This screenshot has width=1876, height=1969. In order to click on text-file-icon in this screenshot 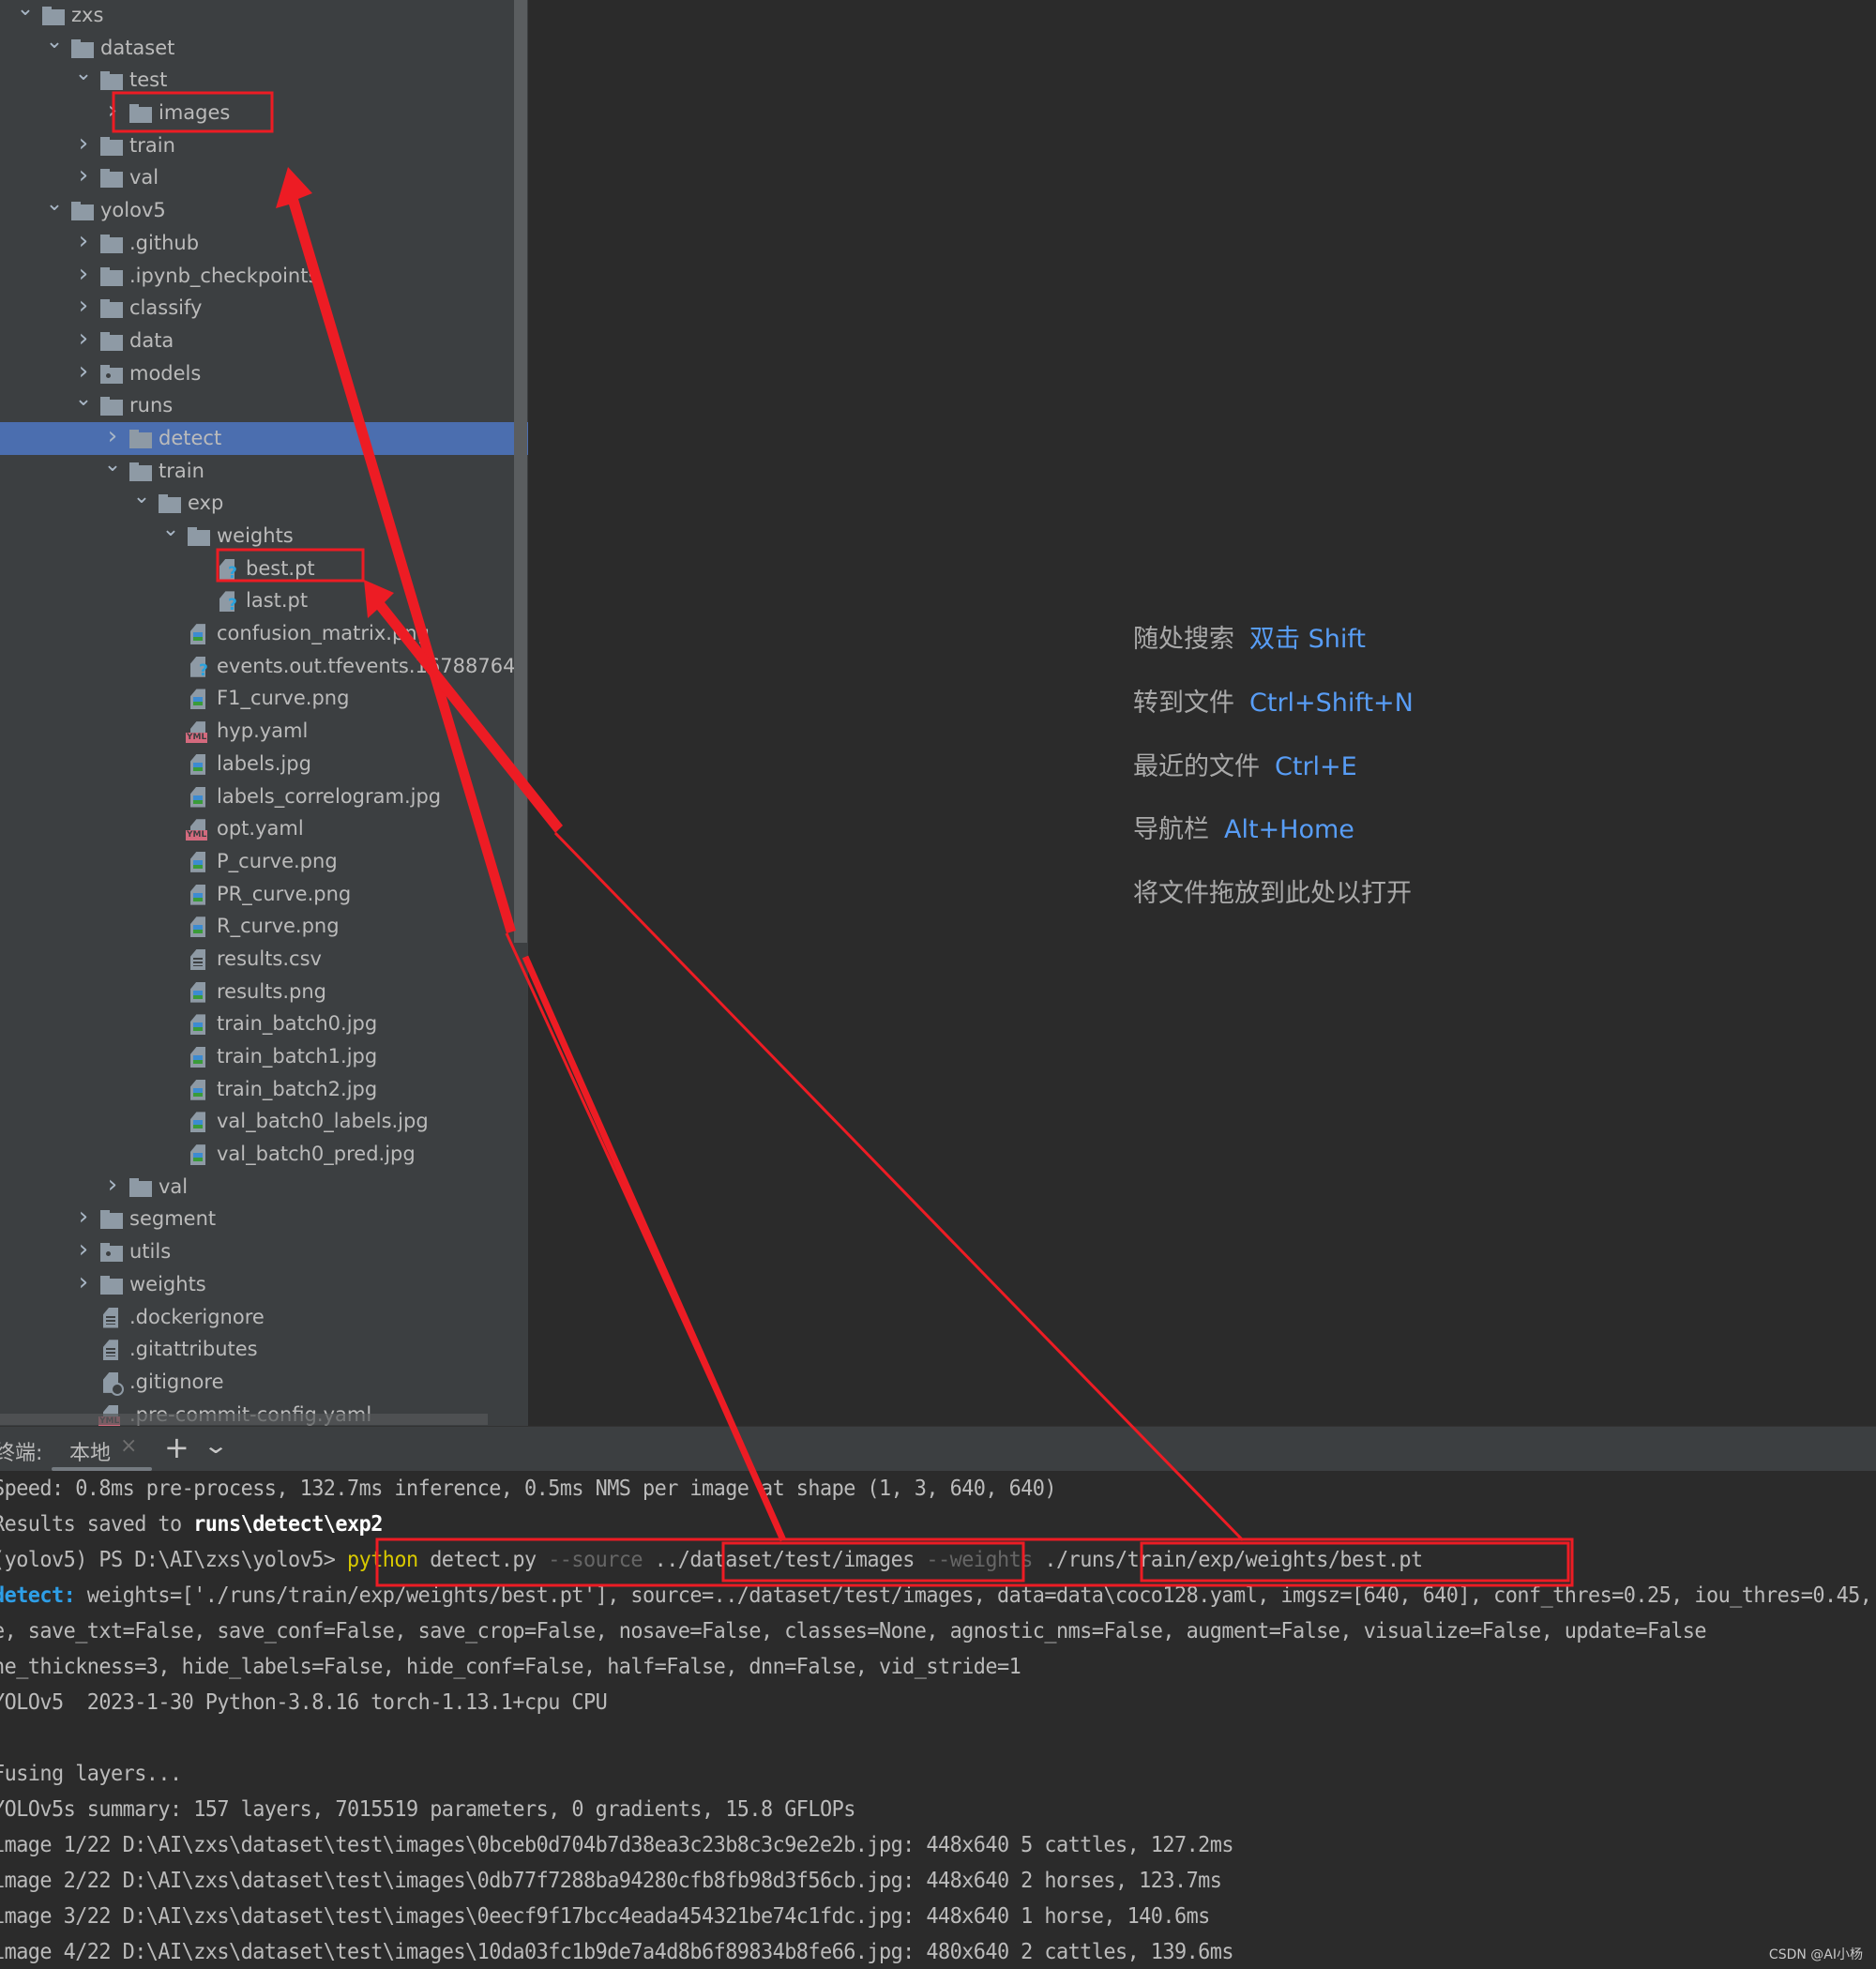, I will do `click(111, 1317)`.